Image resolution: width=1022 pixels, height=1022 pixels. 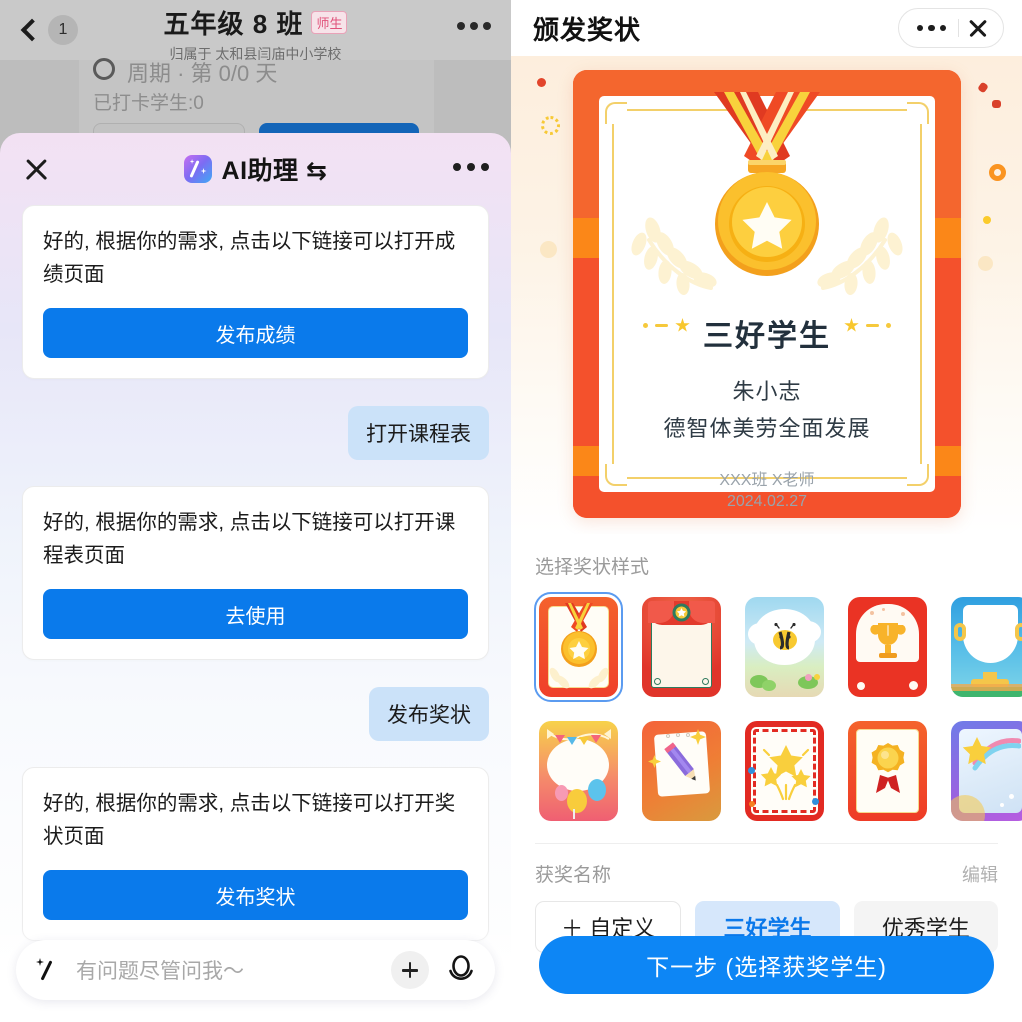 I want to click on certificate-description: 德智体美劳全面发展, so click(x=767, y=428).